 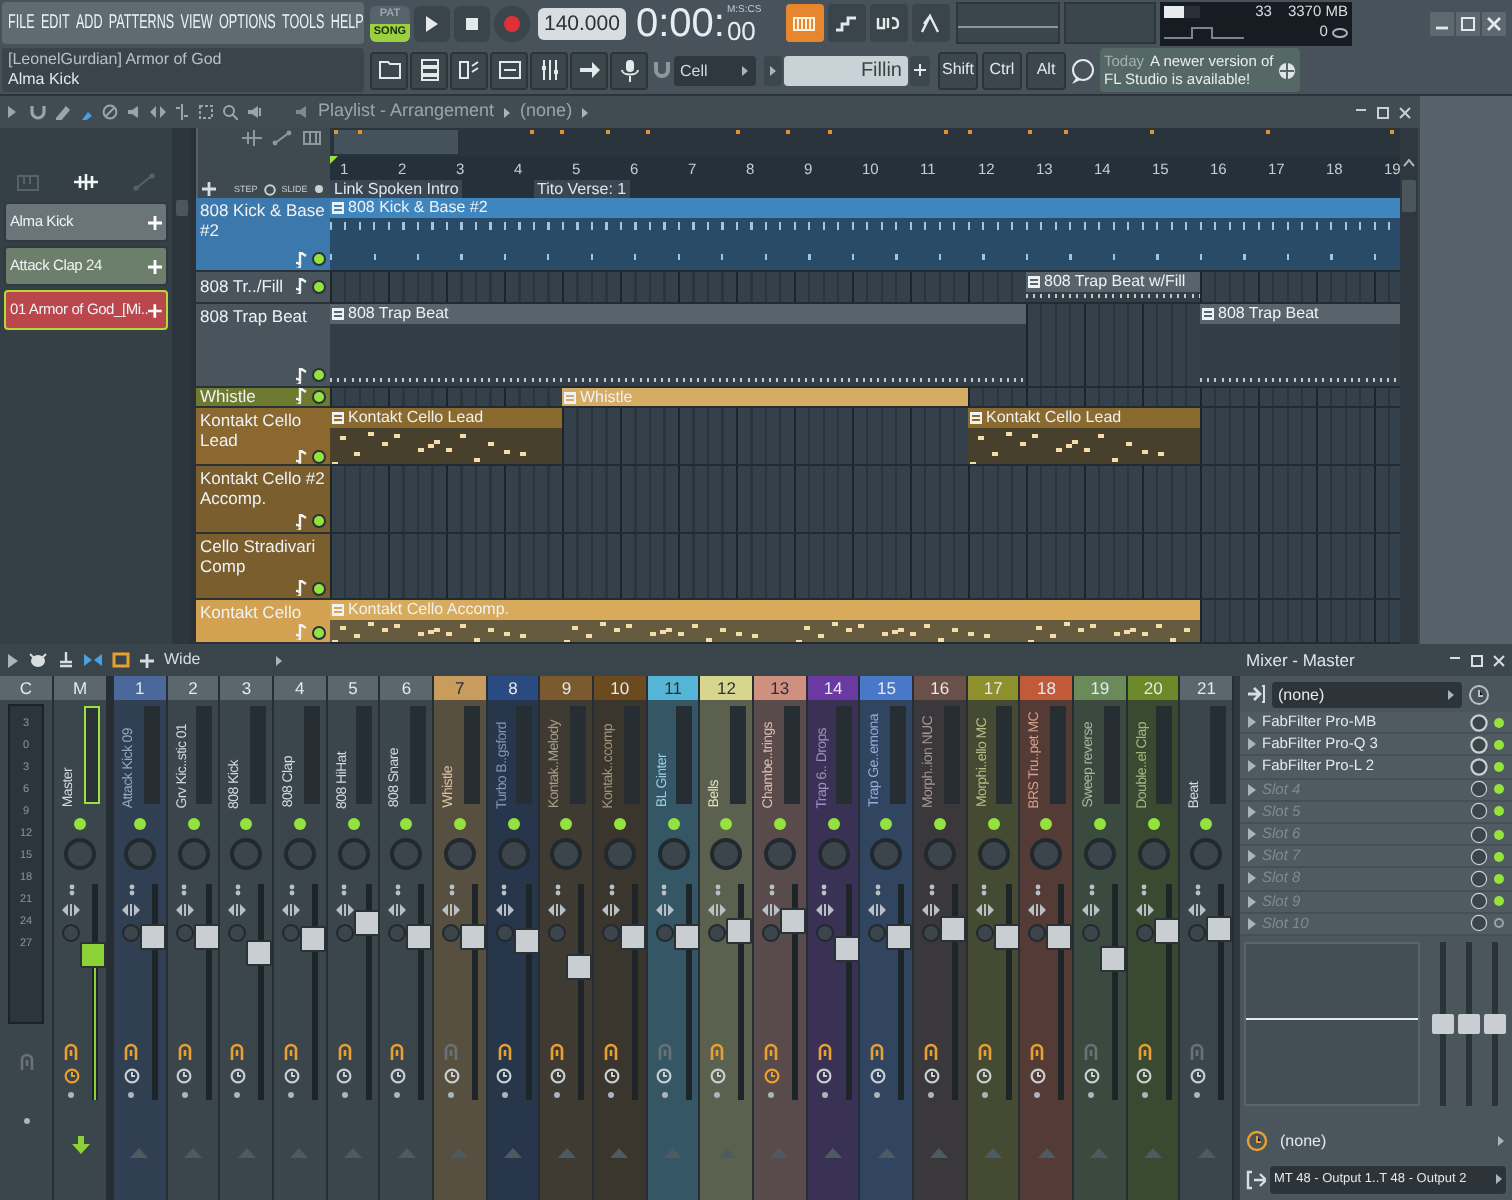 What do you see at coordinates (80, 688) in the screenshot?
I see `track-number: M` at bounding box center [80, 688].